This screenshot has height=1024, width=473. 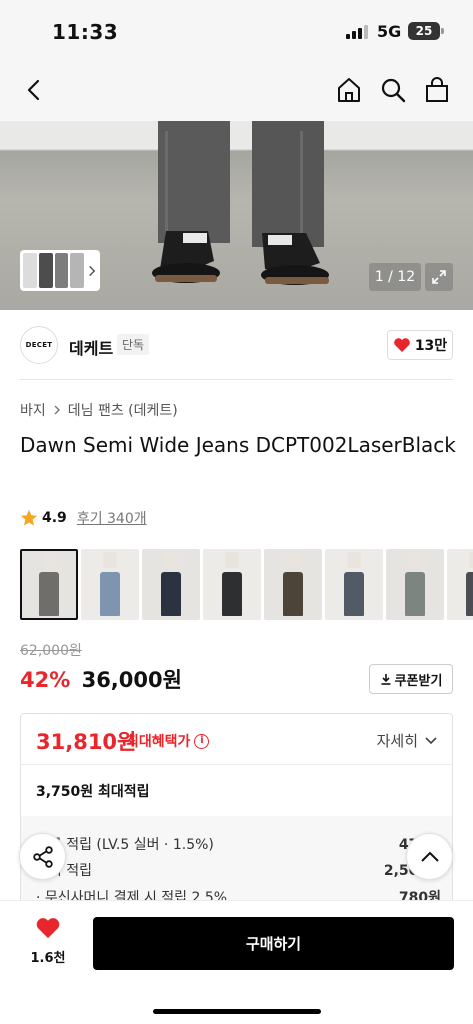 I want to click on bottom-action-bar: 1.6천 구매하기, so click(x=236, y=962).